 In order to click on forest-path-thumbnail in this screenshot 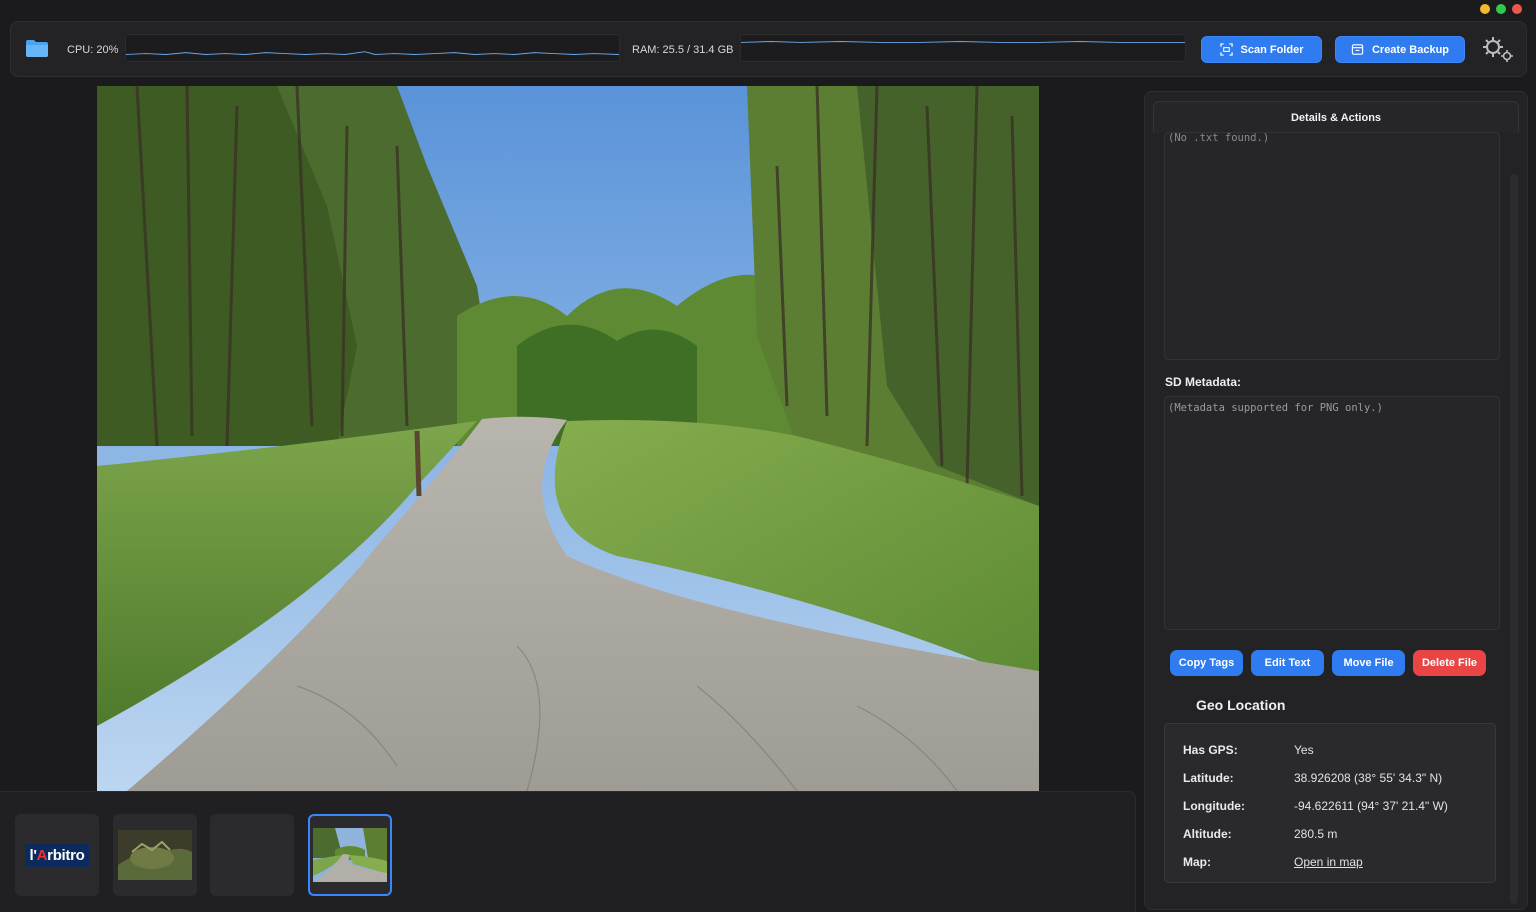, I will do `click(350, 855)`.